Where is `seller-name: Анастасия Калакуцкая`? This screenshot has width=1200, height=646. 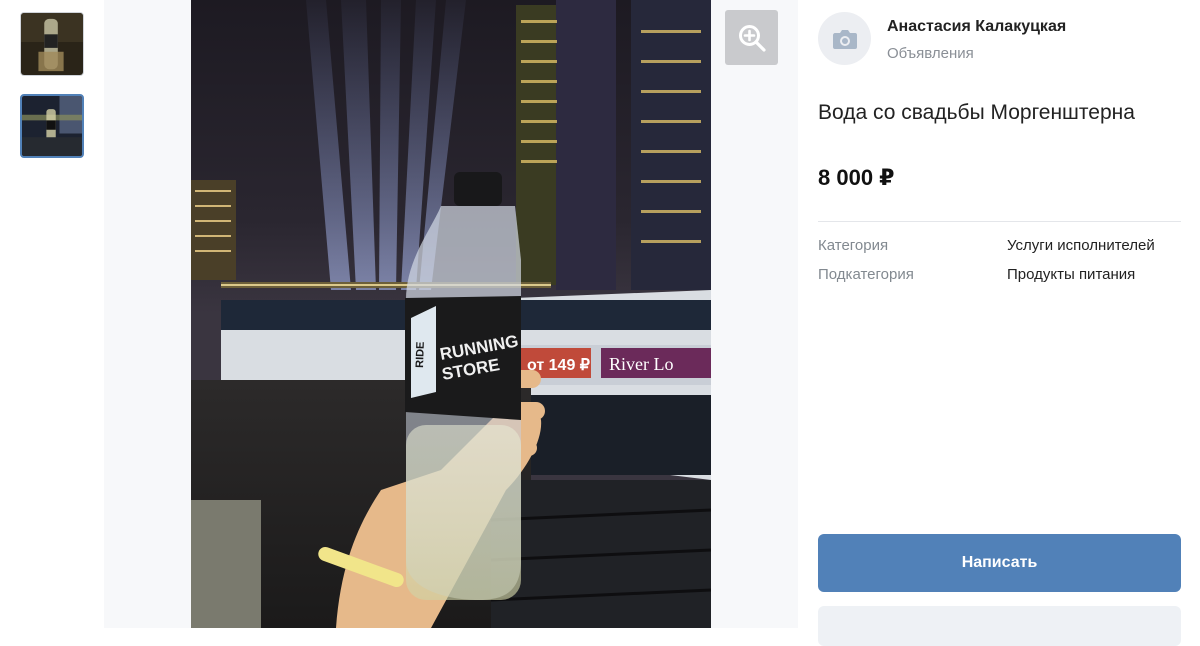
seller-name: Анастасия Калакуцкая is located at coordinates (976, 26).